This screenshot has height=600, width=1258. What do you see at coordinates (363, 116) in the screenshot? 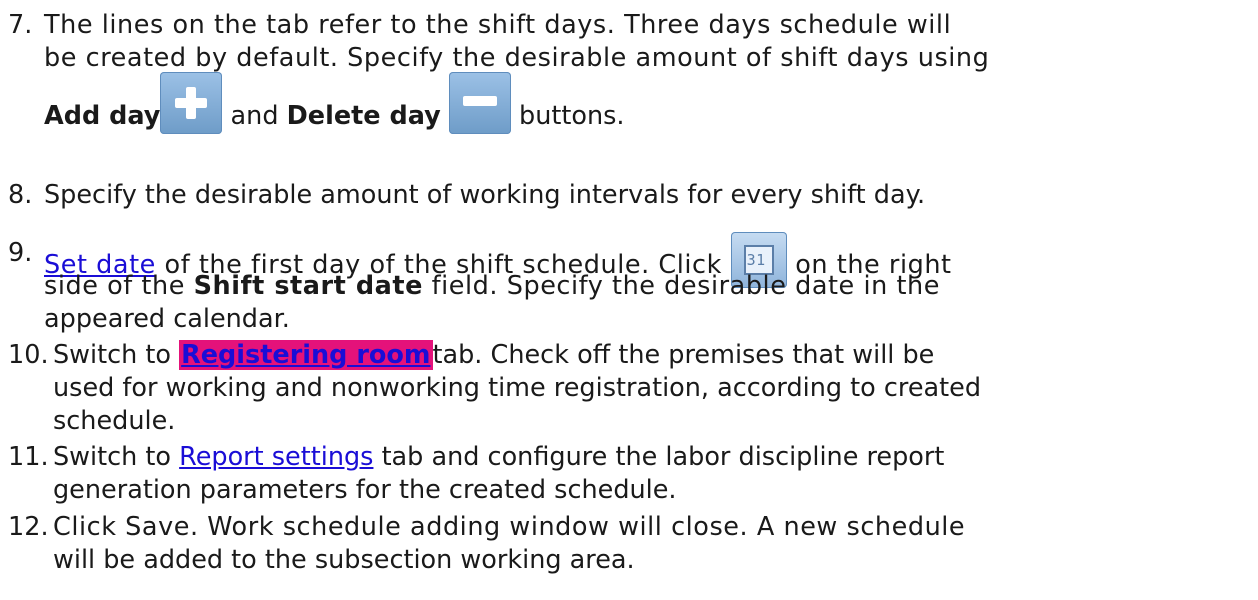
I see `delete-day-label: Delete day` at bounding box center [363, 116].